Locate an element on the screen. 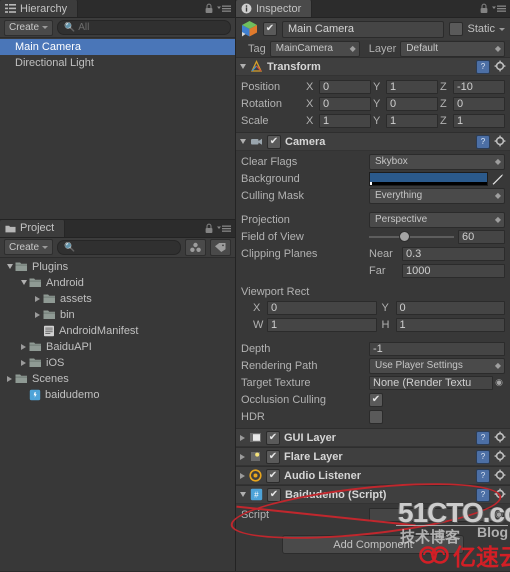  project-item-ios: iOS is located at coordinates (117, 363).